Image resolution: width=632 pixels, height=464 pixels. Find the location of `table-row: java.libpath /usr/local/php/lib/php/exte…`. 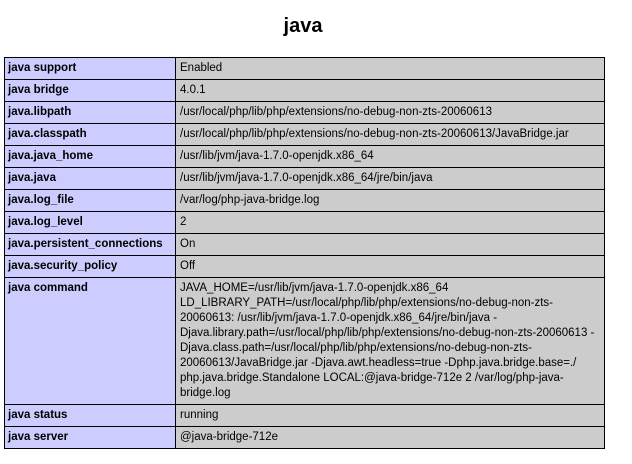

table-row: java.libpath /usr/local/php/lib/php/exte… is located at coordinates (304, 112).